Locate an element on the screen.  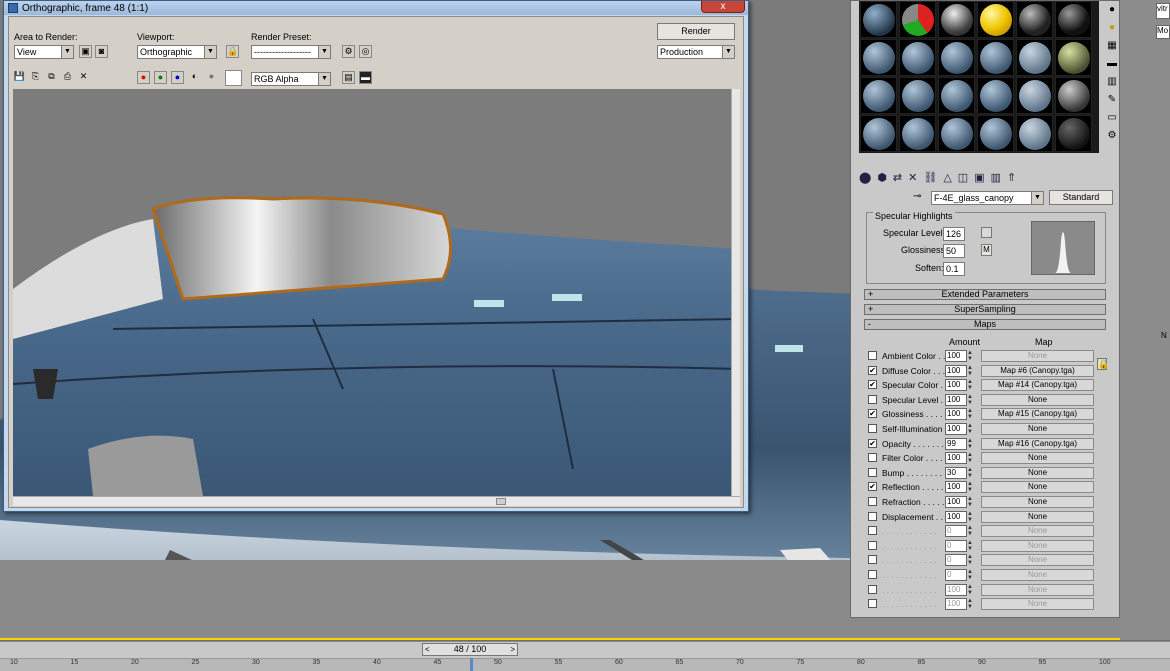
pick-material-icon: ⊸ is located at coordinates (919, 197).